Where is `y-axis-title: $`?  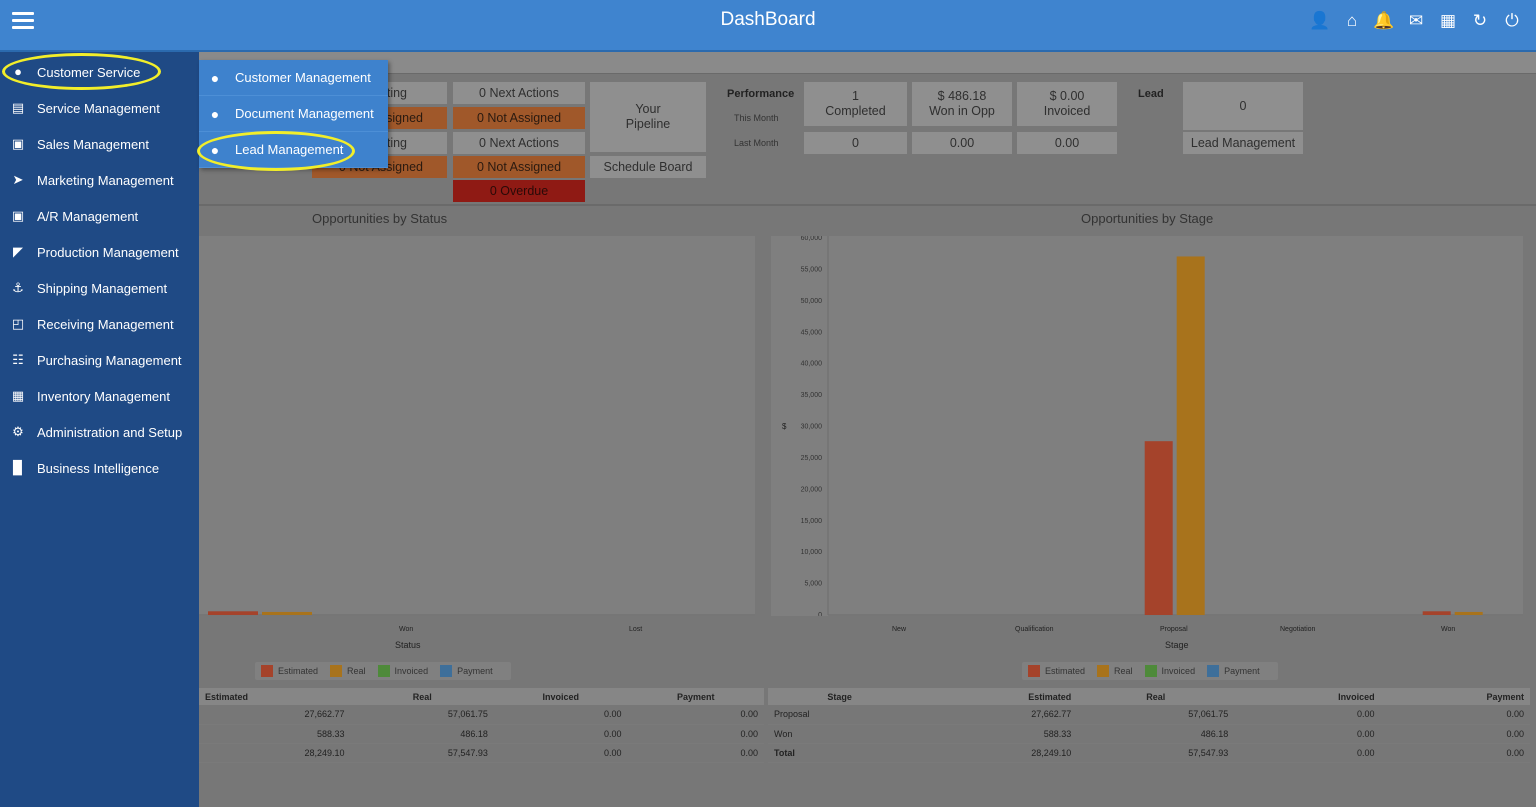 y-axis-title: $ is located at coordinates (784, 426).